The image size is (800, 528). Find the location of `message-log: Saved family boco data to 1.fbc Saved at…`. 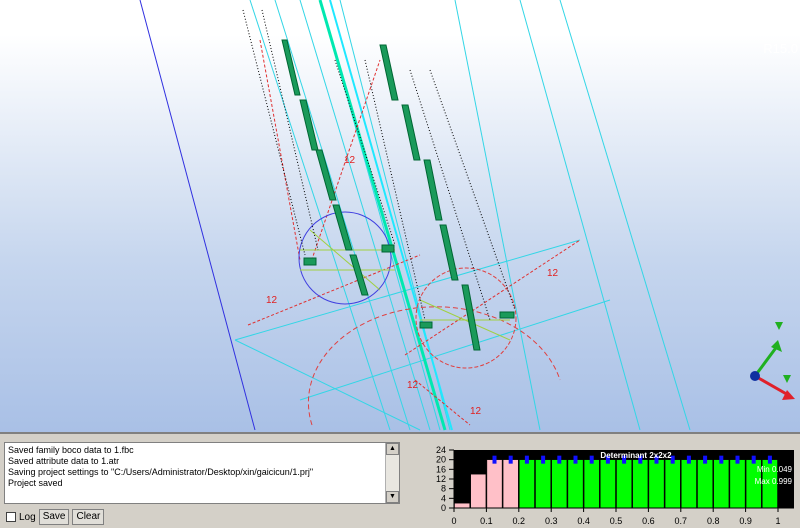

message-log: Saved family boco data to 1.fbc Saved at… is located at coordinates (202, 473).